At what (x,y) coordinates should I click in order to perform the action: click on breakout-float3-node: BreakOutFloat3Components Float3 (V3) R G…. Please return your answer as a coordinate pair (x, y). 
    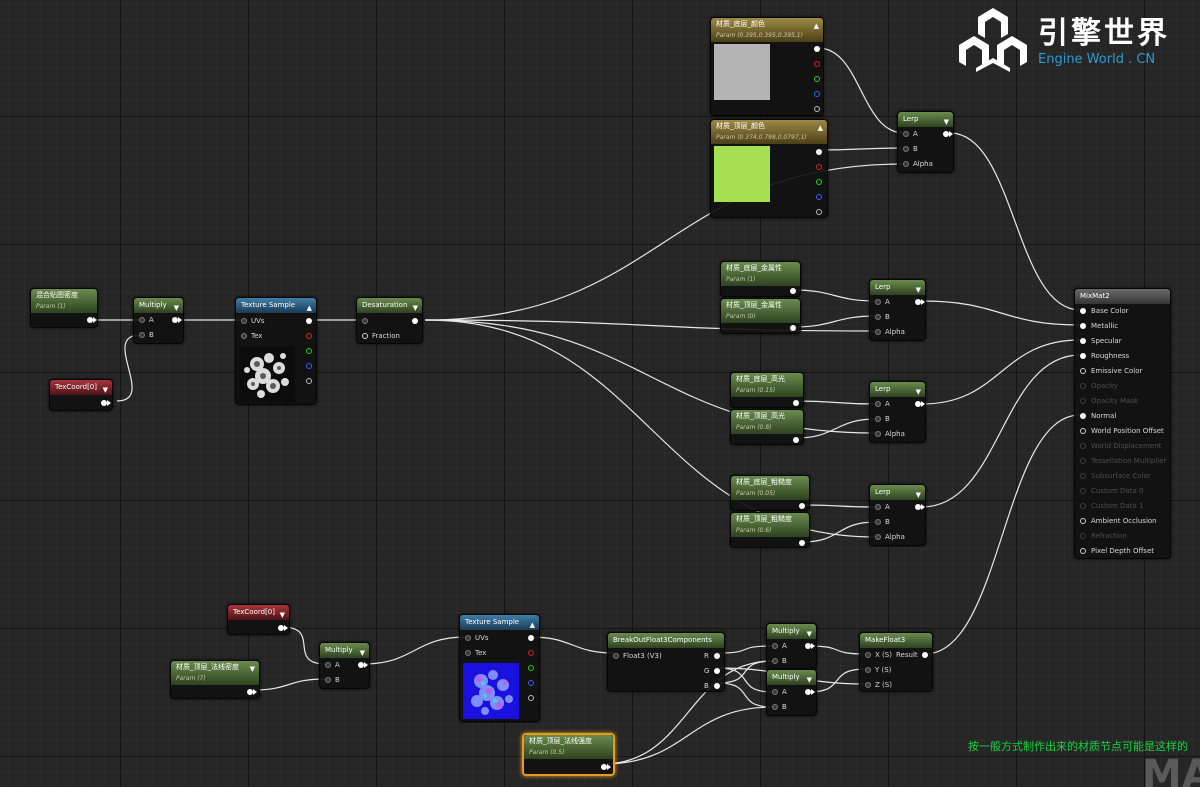
    Looking at the image, I should click on (666, 662).